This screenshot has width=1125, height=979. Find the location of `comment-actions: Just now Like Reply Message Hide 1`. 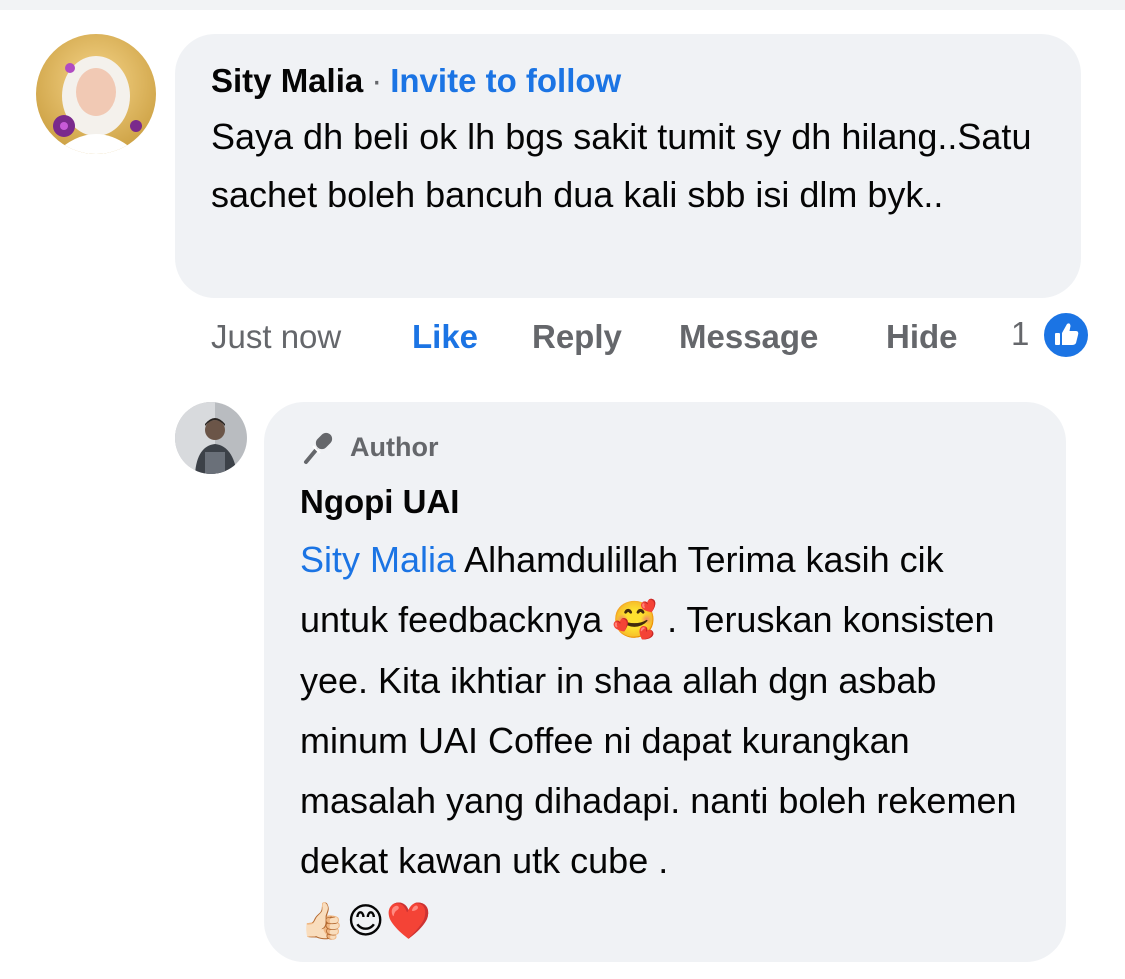

comment-actions: Just now Like Reply Message Hide 1 is located at coordinates (651, 335).